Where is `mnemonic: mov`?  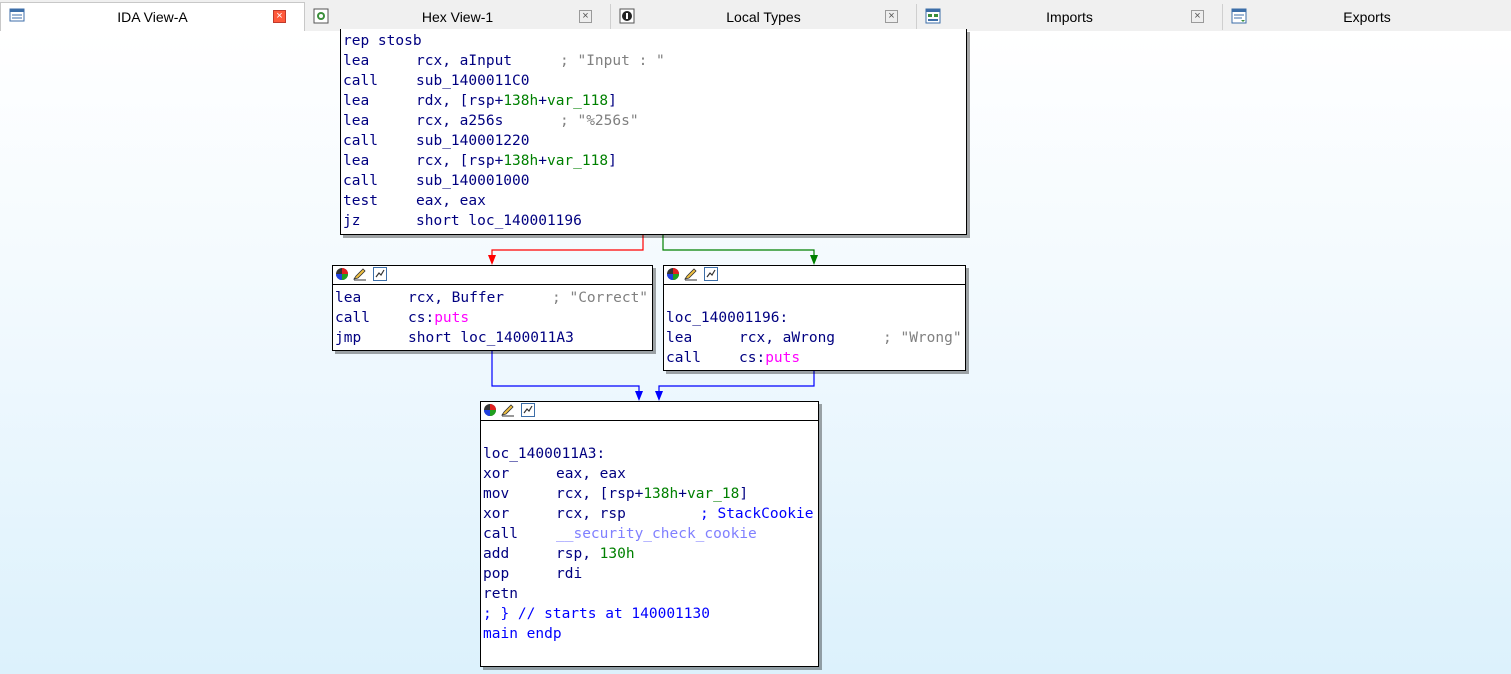 mnemonic: mov is located at coordinates (496, 494).